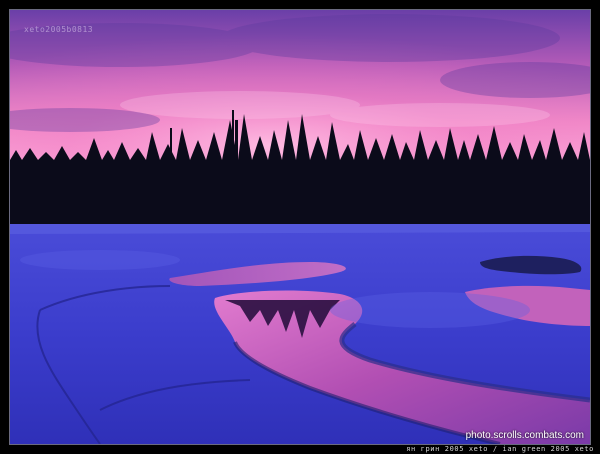 This screenshot has width=600, height=454. What do you see at coordinates (500, 449) in the screenshot?
I see `photographer-credit: ян грин 2005 xeto / ian green 2005 xeto` at bounding box center [500, 449].